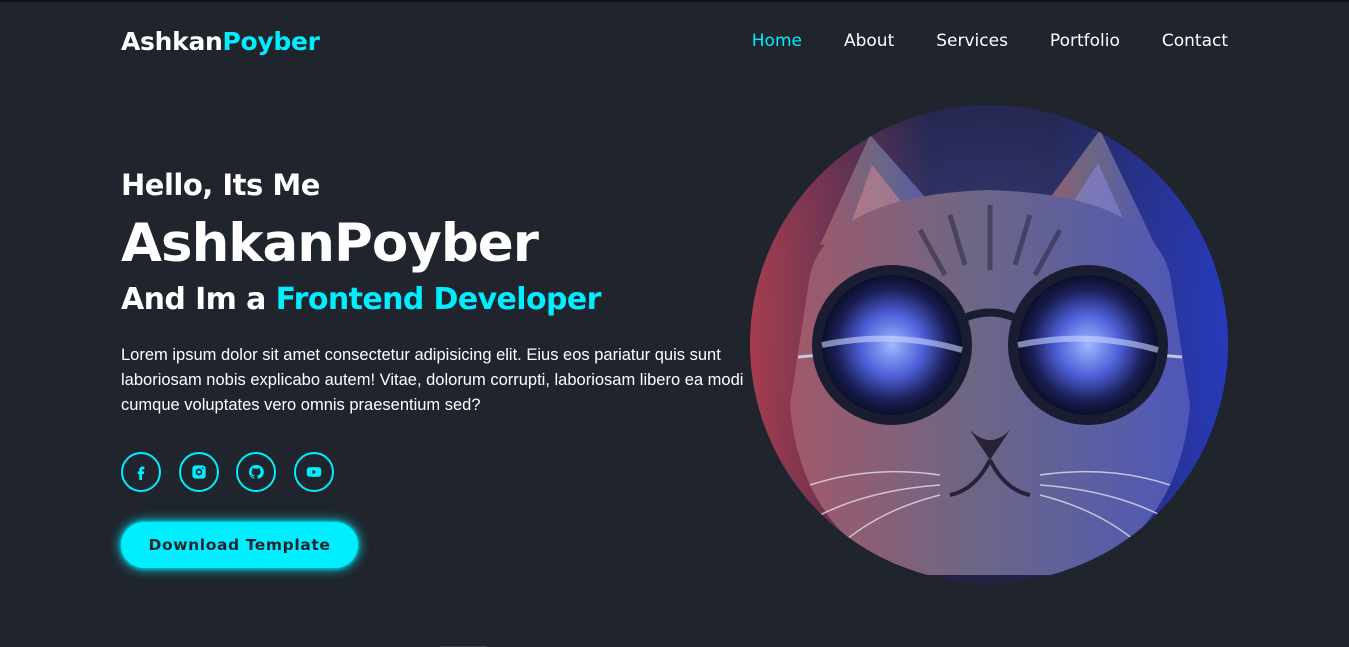 The height and width of the screenshot is (647, 1349). Describe the element at coordinates (271, 41) in the screenshot. I see `logo-accent: Poyber` at that location.